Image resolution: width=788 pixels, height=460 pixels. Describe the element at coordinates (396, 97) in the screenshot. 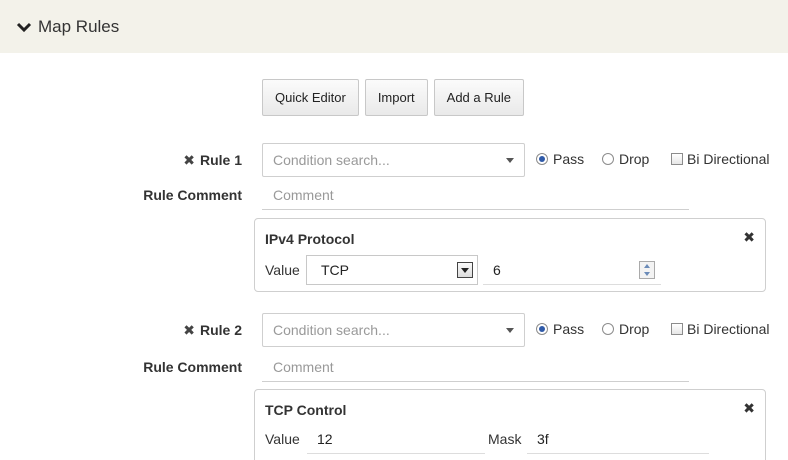

I see `import-button: Import` at that location.